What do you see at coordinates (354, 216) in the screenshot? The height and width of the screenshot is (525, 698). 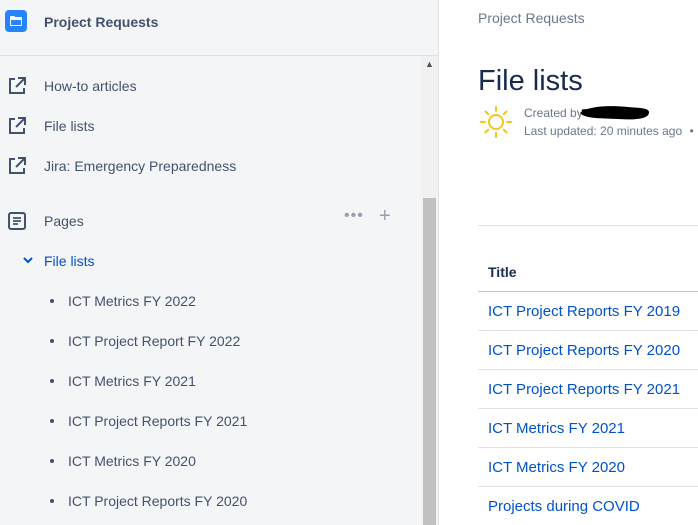 I see `more-actions-icon: •••` at bounding box center [354, 216].